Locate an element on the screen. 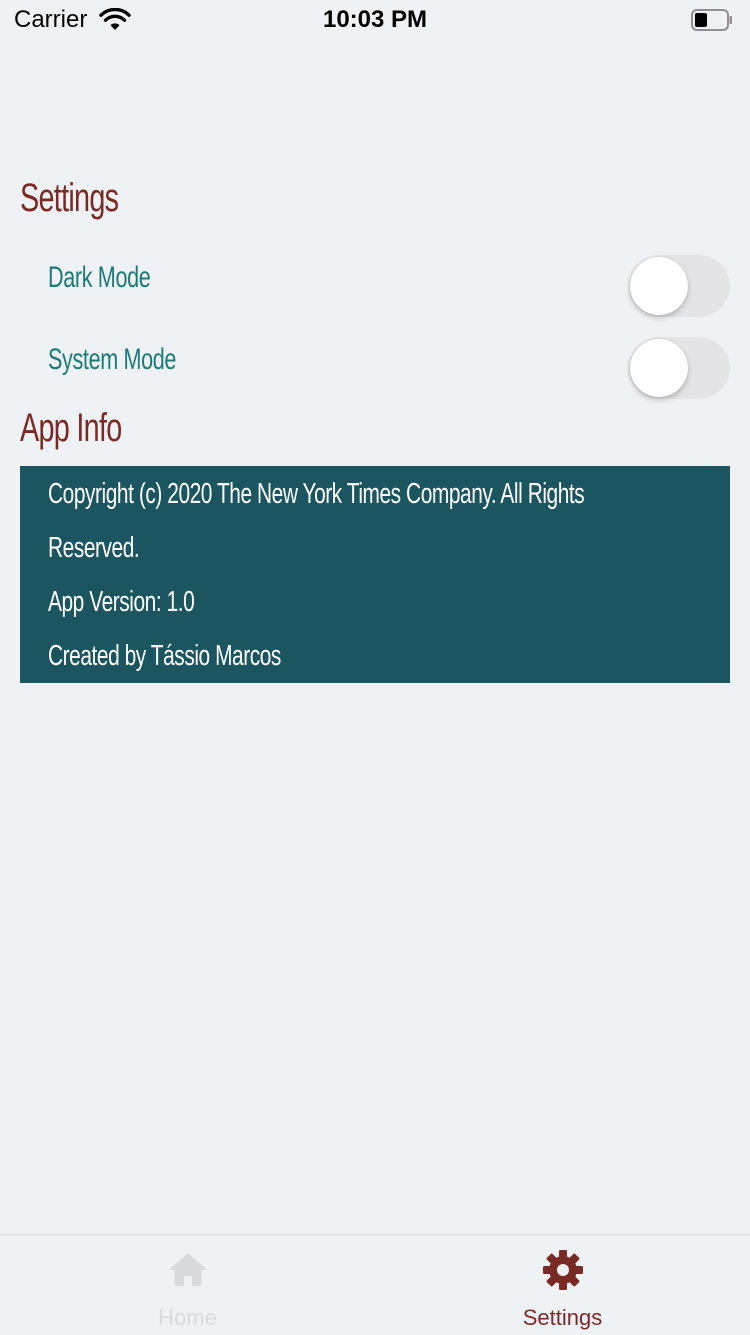 Image resolution: width=750 pixels, height=1335 pixels. tab-bar: Home Settings is located at coordinates (375, 1284).